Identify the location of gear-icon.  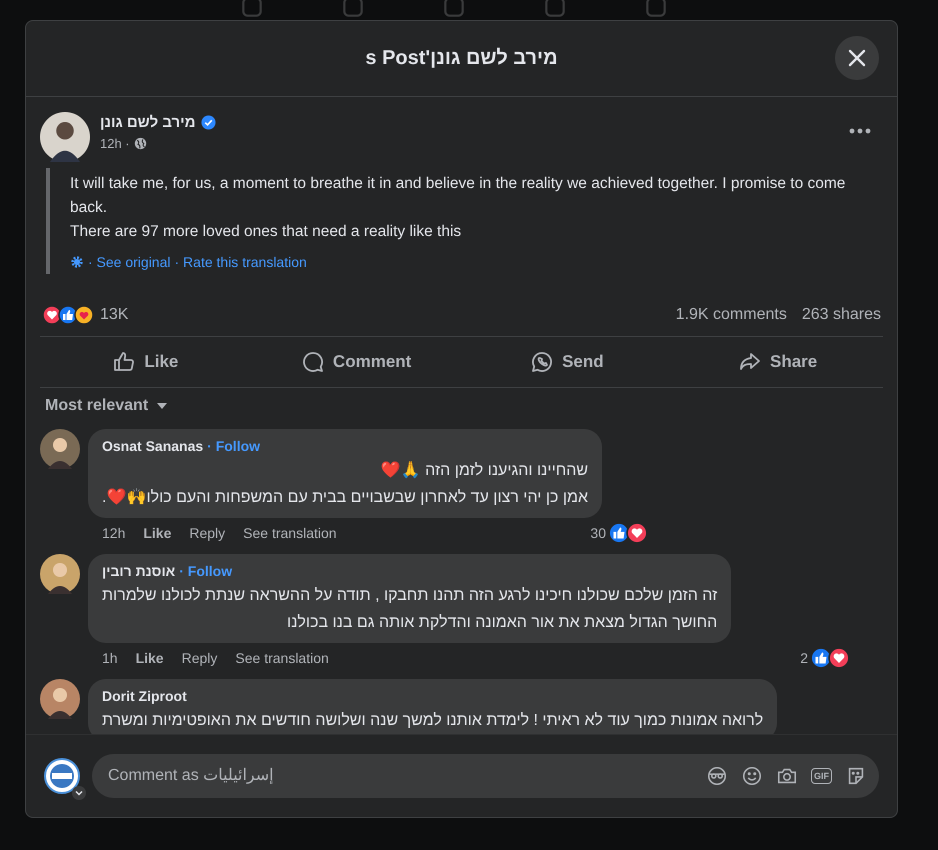
(77, 262).